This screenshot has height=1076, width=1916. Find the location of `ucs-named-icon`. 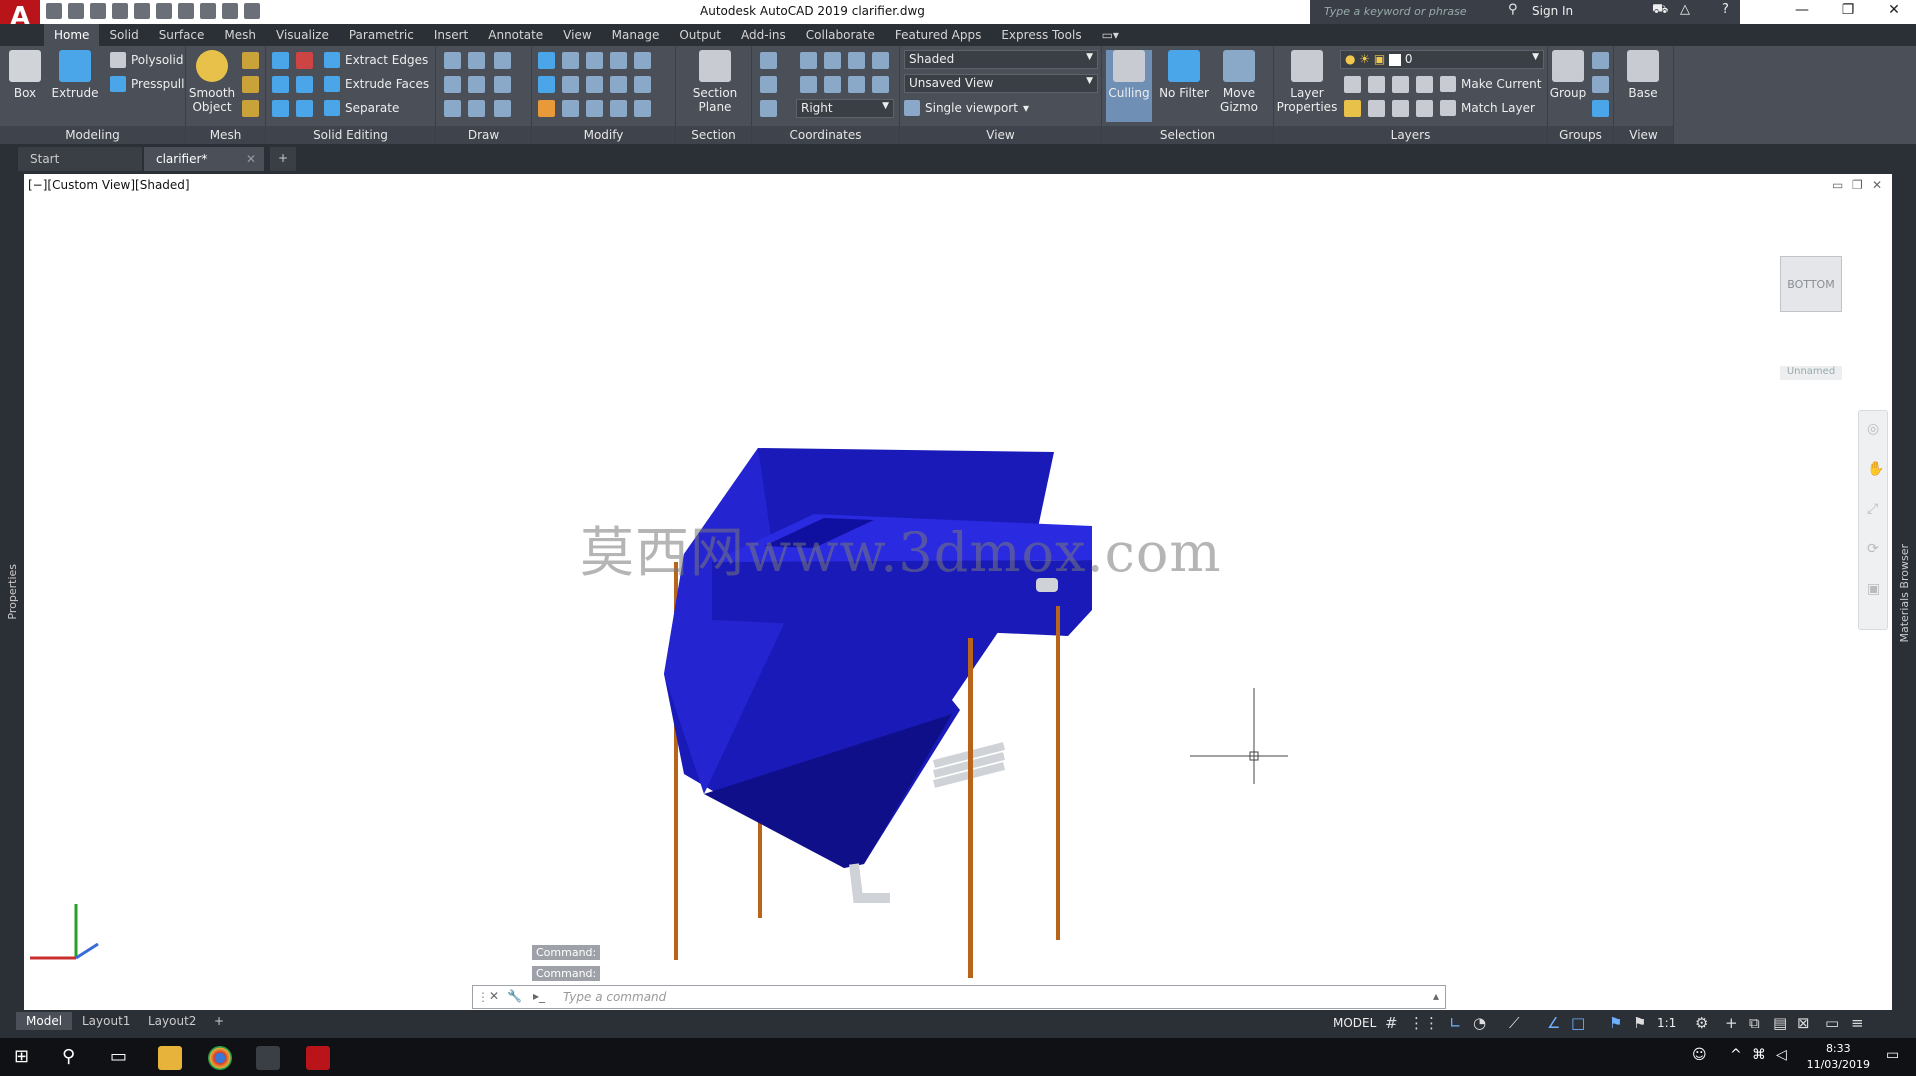

ucs-named-icon is located at coordinates (768, 108).